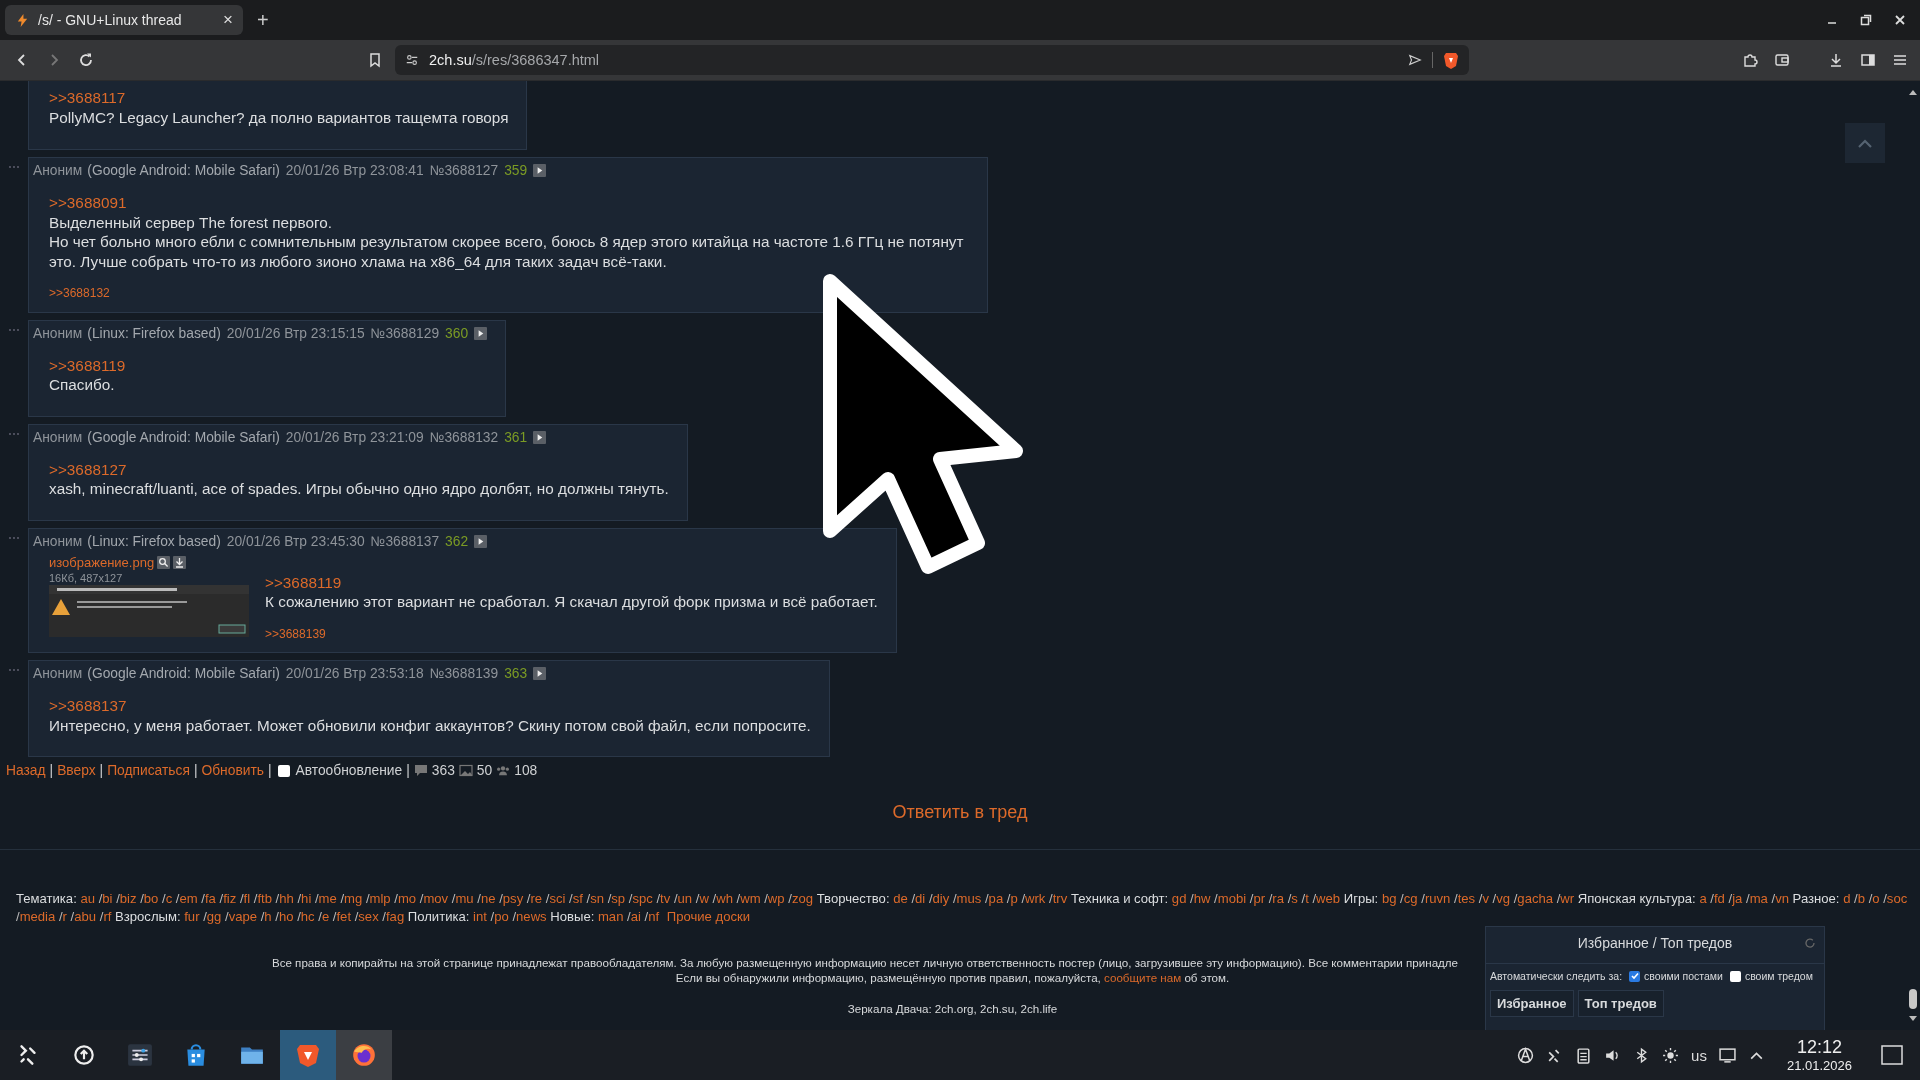  Describe the element at coordinates (359, 469) in the screenshot. I see `reply-link: >>3688127` at that location.